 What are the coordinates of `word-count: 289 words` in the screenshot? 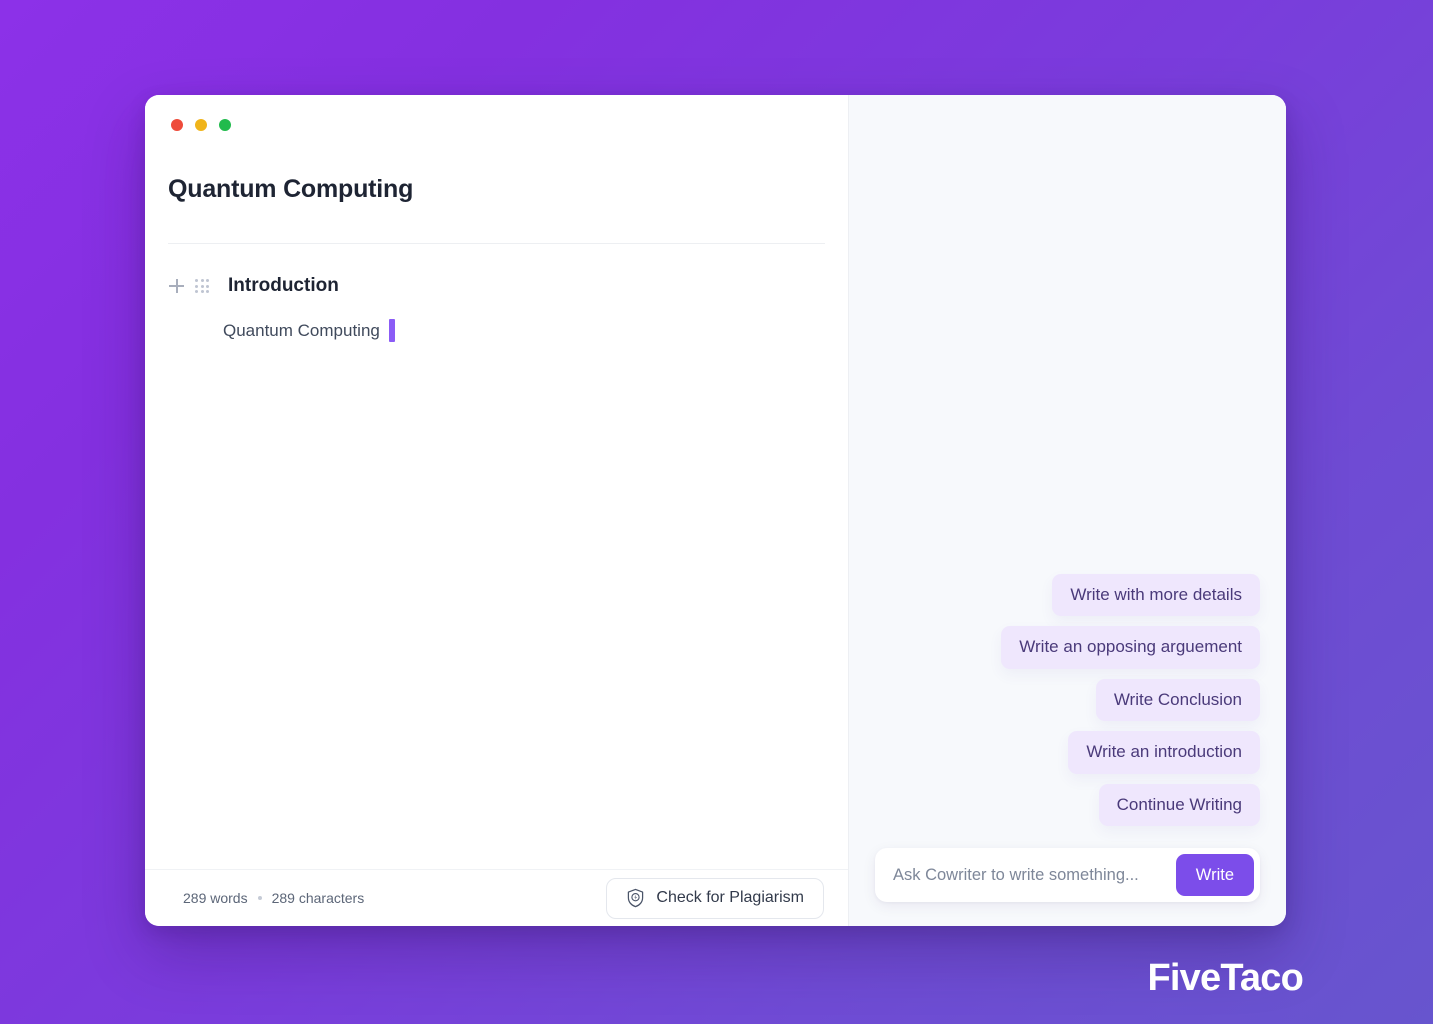 It's located at (215, 898).